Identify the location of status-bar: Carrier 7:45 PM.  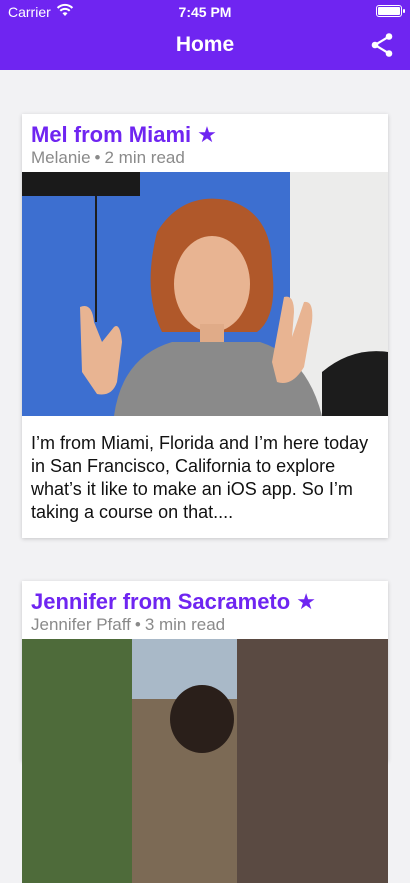
(205, 12).